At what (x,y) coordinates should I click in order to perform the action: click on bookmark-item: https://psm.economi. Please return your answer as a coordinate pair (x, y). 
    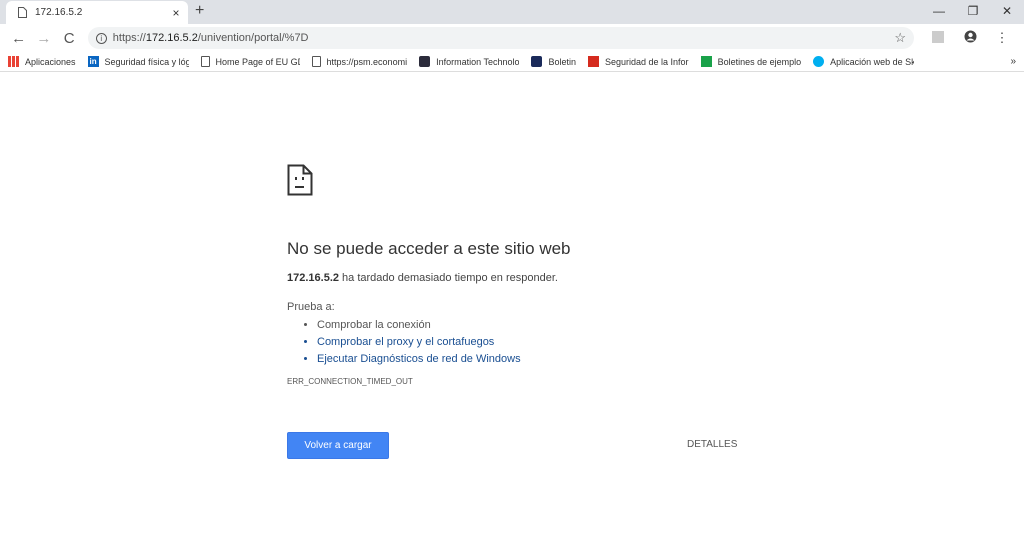
    Looking at the image, I should click on (359, 61).